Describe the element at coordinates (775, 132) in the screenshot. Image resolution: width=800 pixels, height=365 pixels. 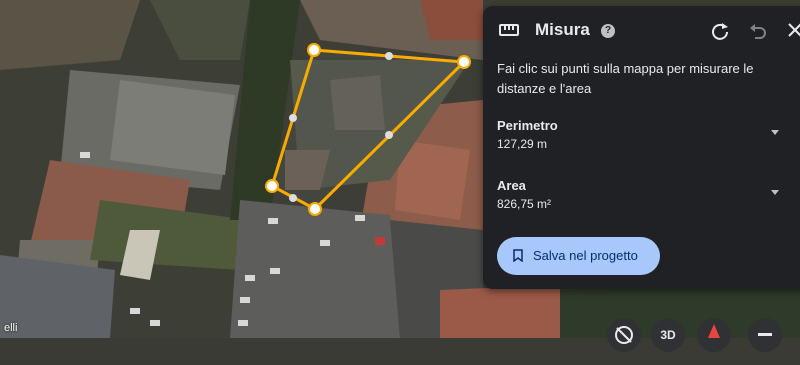
I see `perimeter-unit-dropdown` at that location.